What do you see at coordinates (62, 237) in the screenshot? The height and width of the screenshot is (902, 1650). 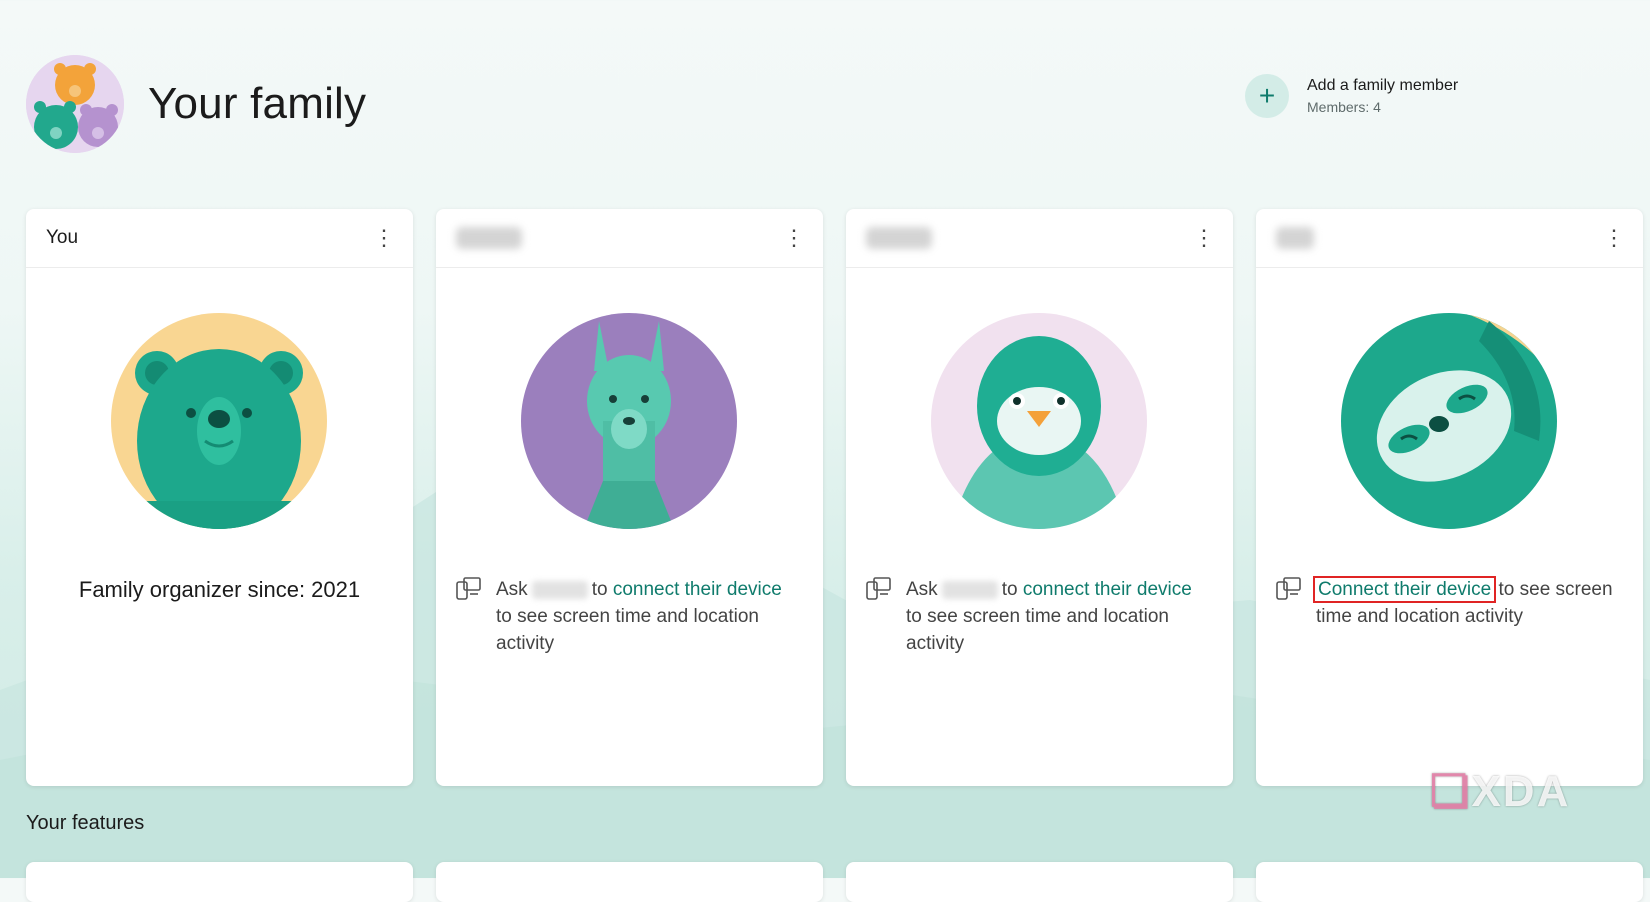 I see `member-name: You` at bounding box center [62, 237].